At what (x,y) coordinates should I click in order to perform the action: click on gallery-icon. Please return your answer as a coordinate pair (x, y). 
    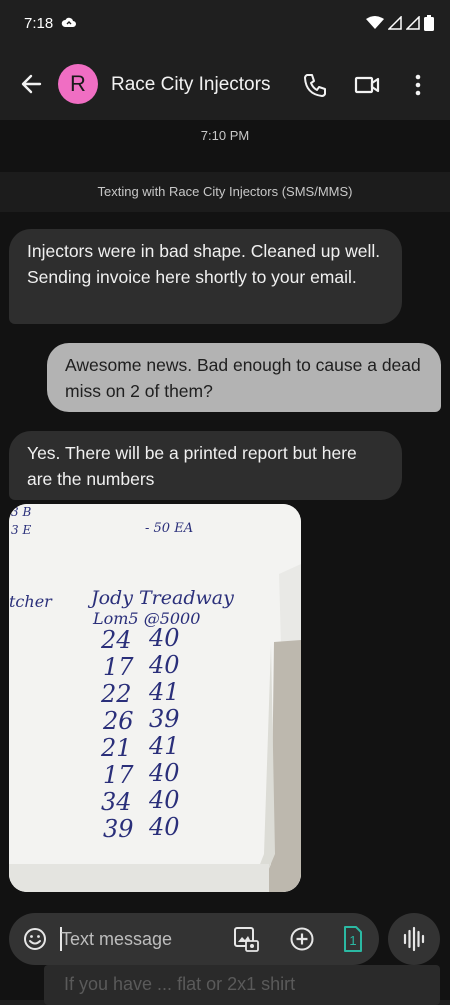
    Looking at the image, I should click on (246, 939).